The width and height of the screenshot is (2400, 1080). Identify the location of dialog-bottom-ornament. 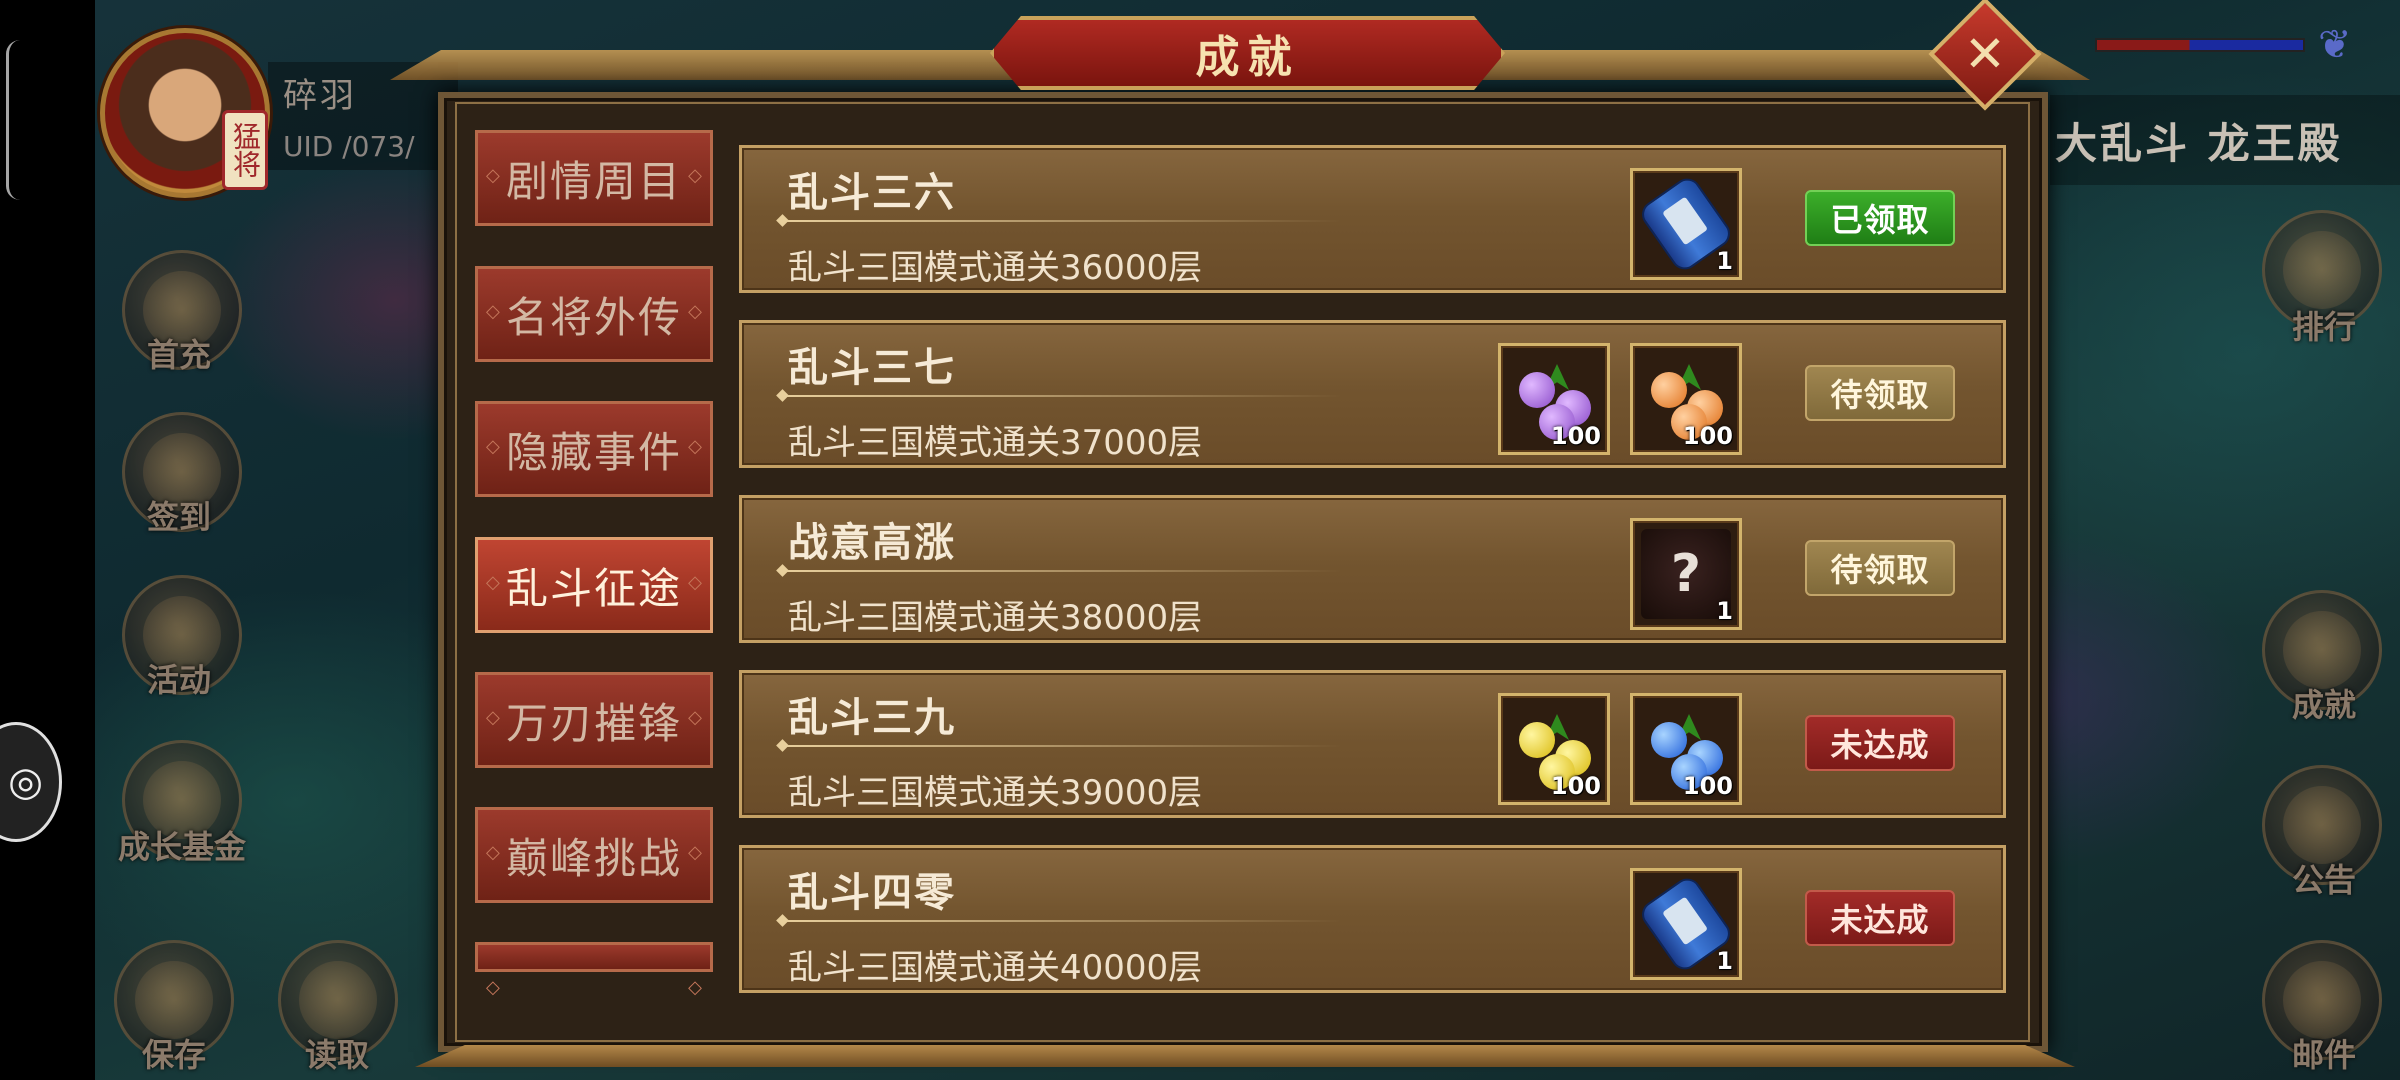
(1245, 1056).